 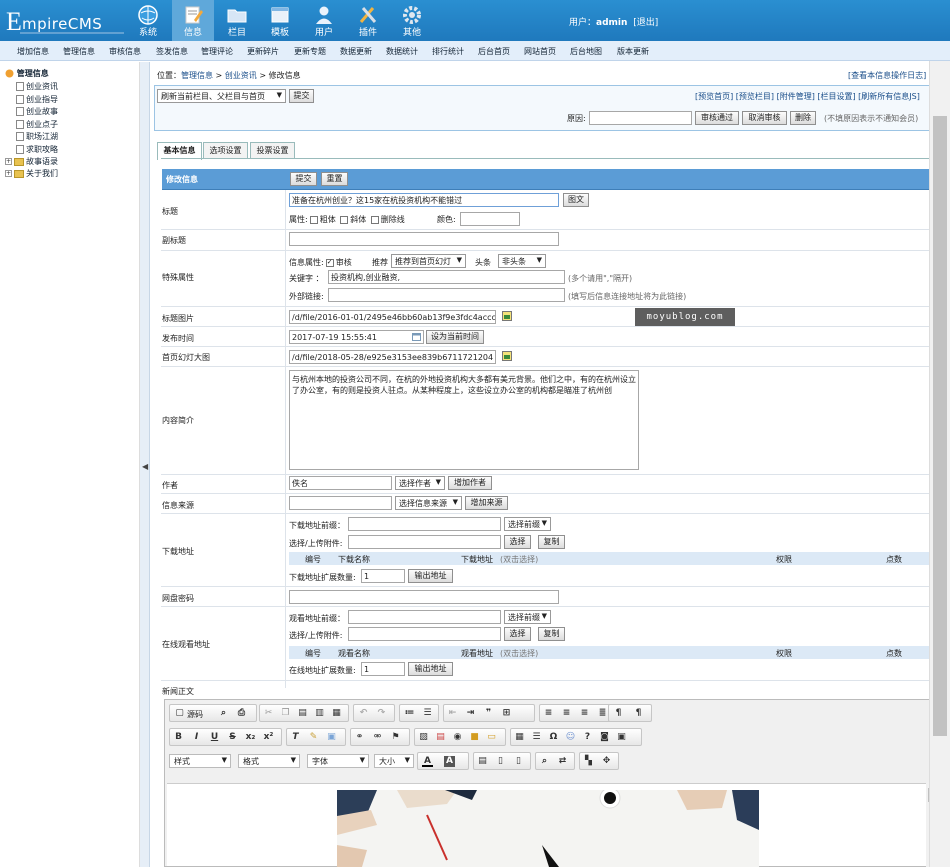 I want to click on page-scrollbar-thumb, so click(x=940, y=426).